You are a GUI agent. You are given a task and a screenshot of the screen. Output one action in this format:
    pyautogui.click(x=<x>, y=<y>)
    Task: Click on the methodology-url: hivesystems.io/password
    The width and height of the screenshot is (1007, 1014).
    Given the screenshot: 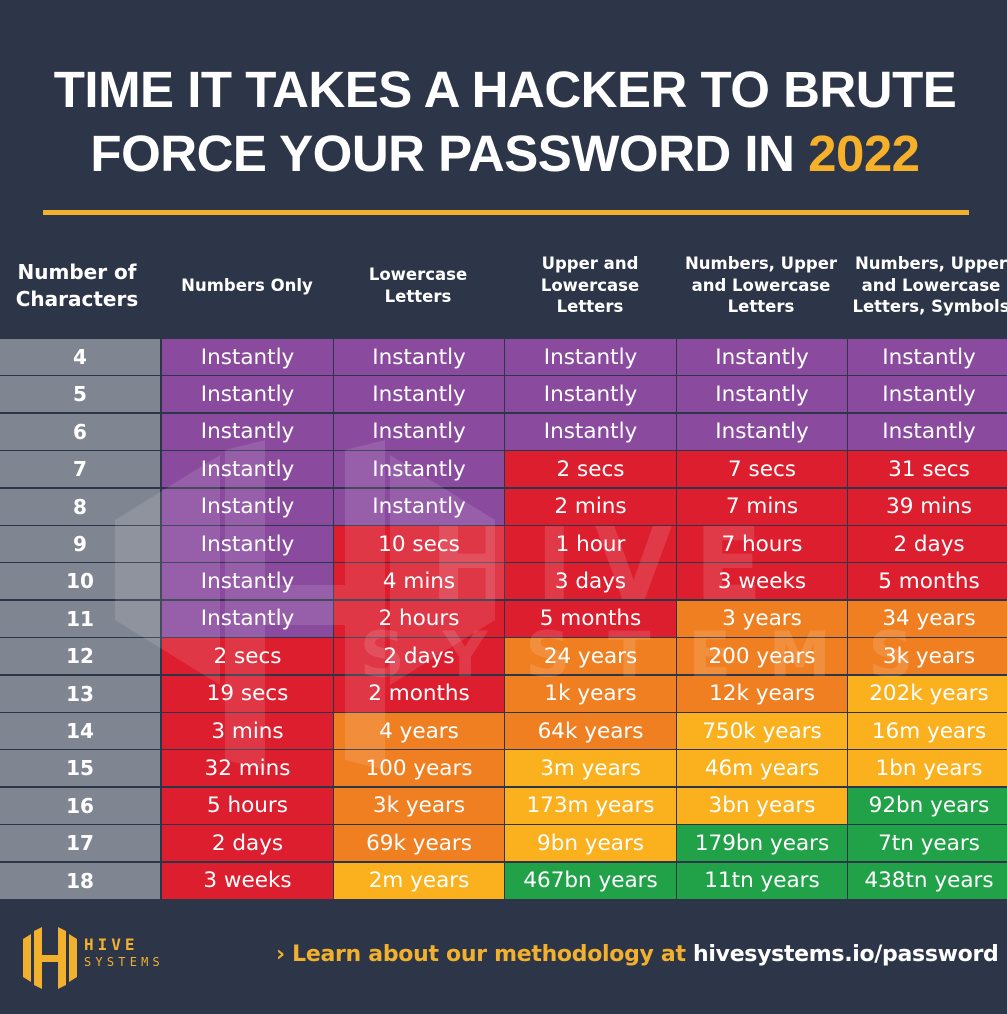 What is the action you would take?
    pyautogui.click(x=846, y=954)
    